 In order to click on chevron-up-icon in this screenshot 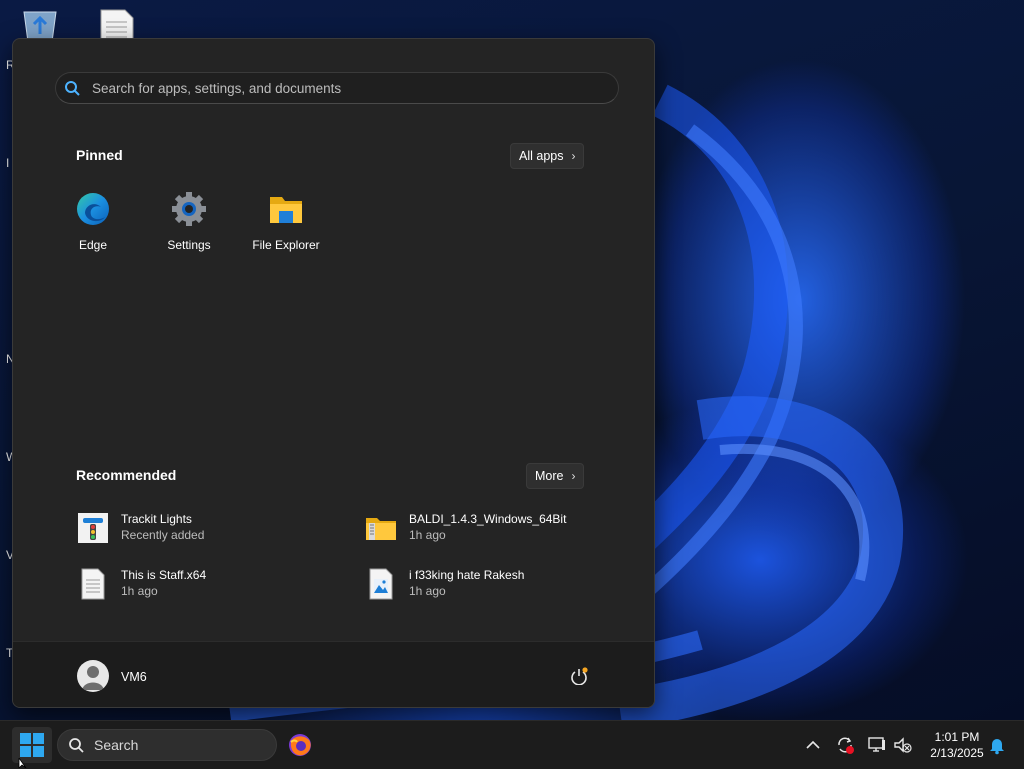, I will do `click(813, 745)`.